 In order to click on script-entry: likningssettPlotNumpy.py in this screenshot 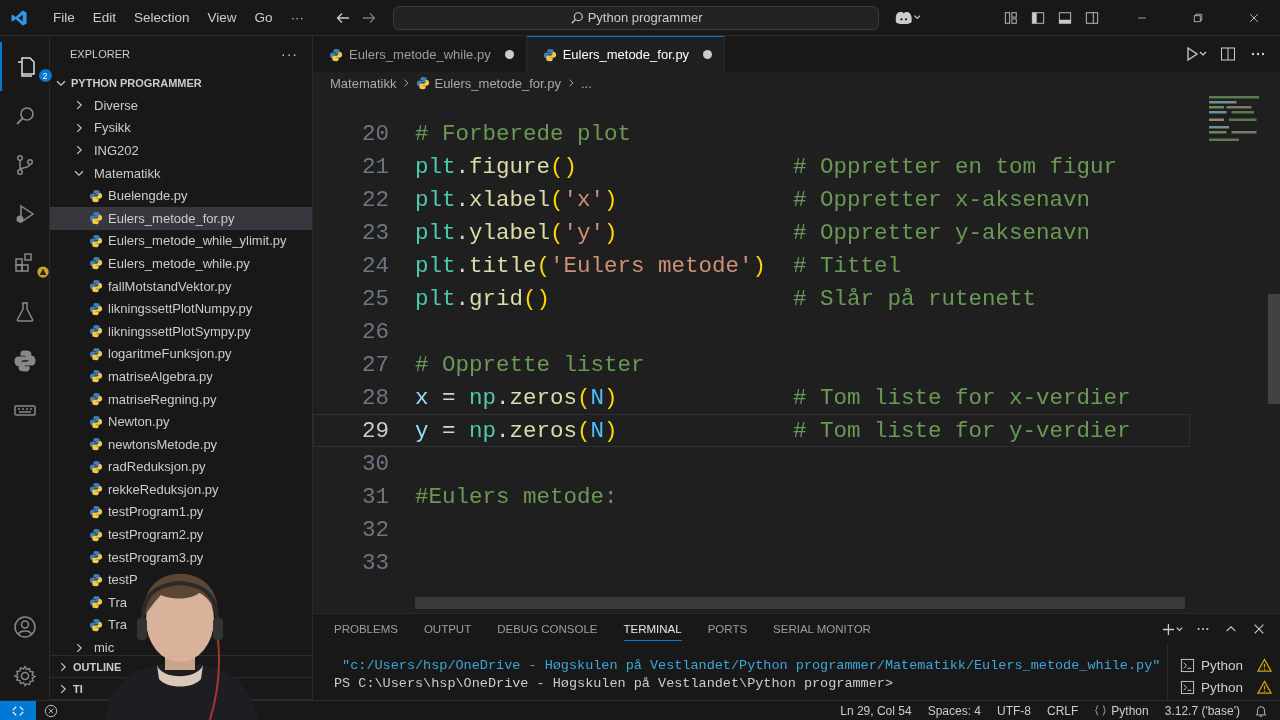, I will do `click(151, 308)`.